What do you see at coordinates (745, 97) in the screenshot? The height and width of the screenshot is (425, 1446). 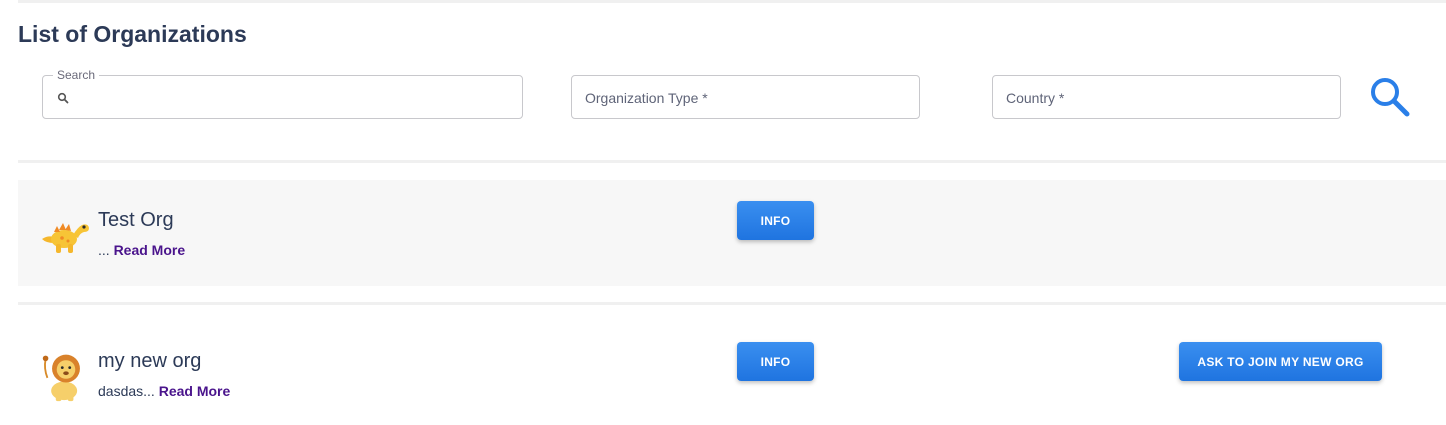 I see `organization-type-select: Organization Type *` at bounding box center [745, 97].